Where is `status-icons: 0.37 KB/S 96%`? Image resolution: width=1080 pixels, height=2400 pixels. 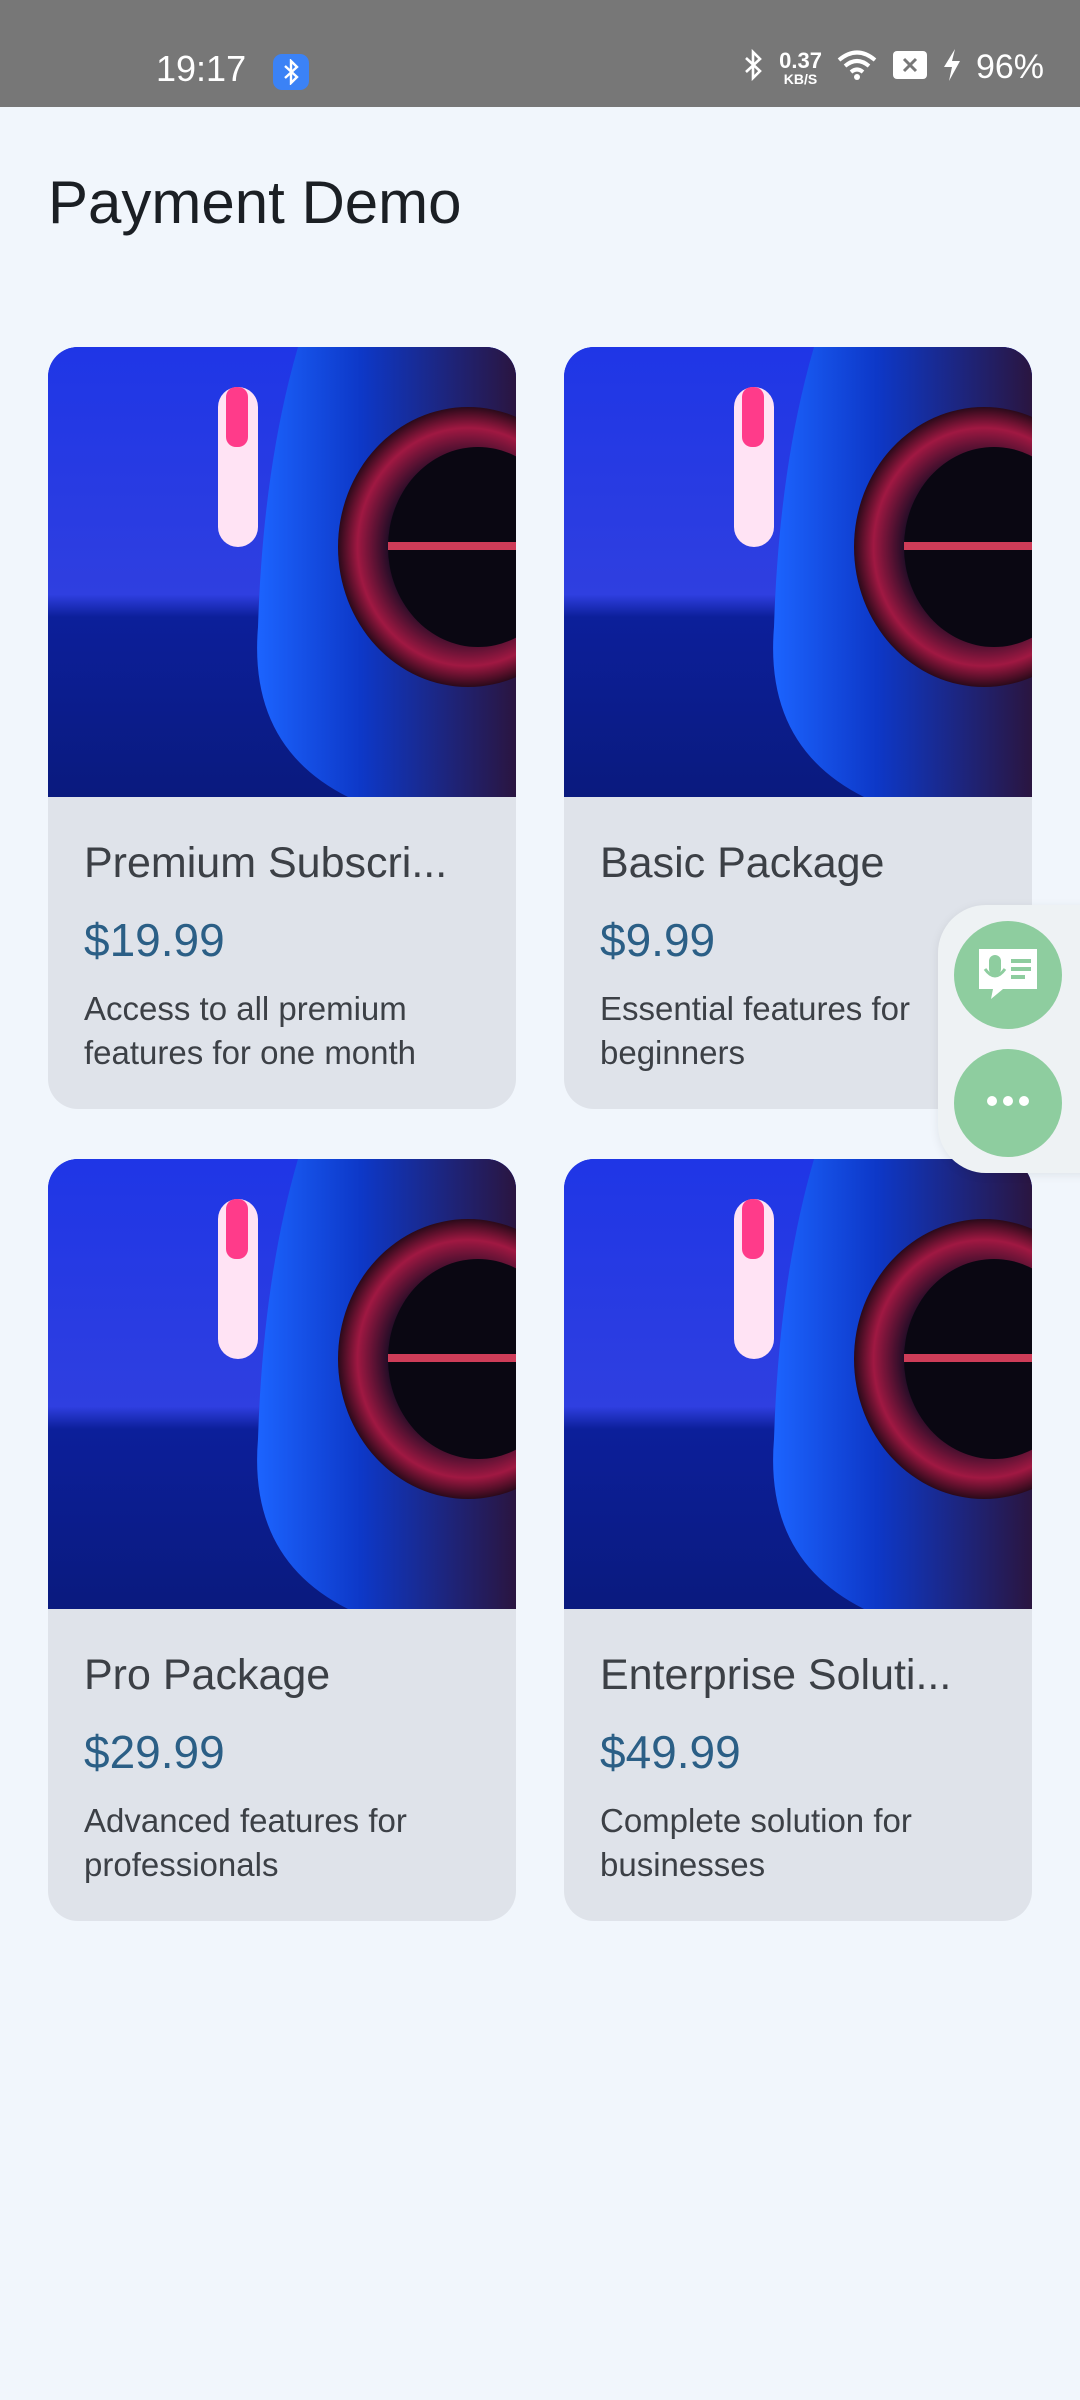
status-icons: 0.37 KB/S 96% is located at coordinates (892, 67).